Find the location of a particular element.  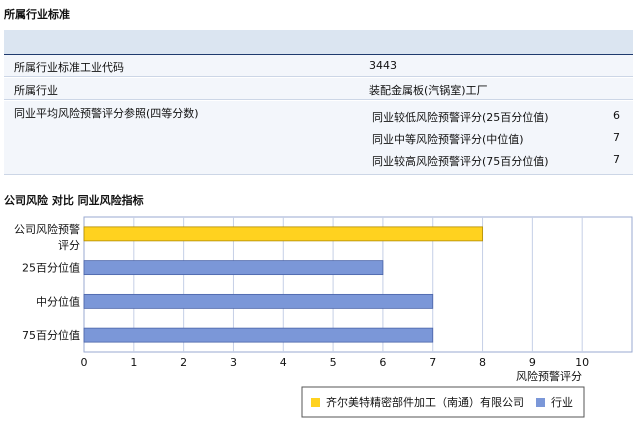

industry-section-title: 所属行业标准 is located at coordinates (37, 14).